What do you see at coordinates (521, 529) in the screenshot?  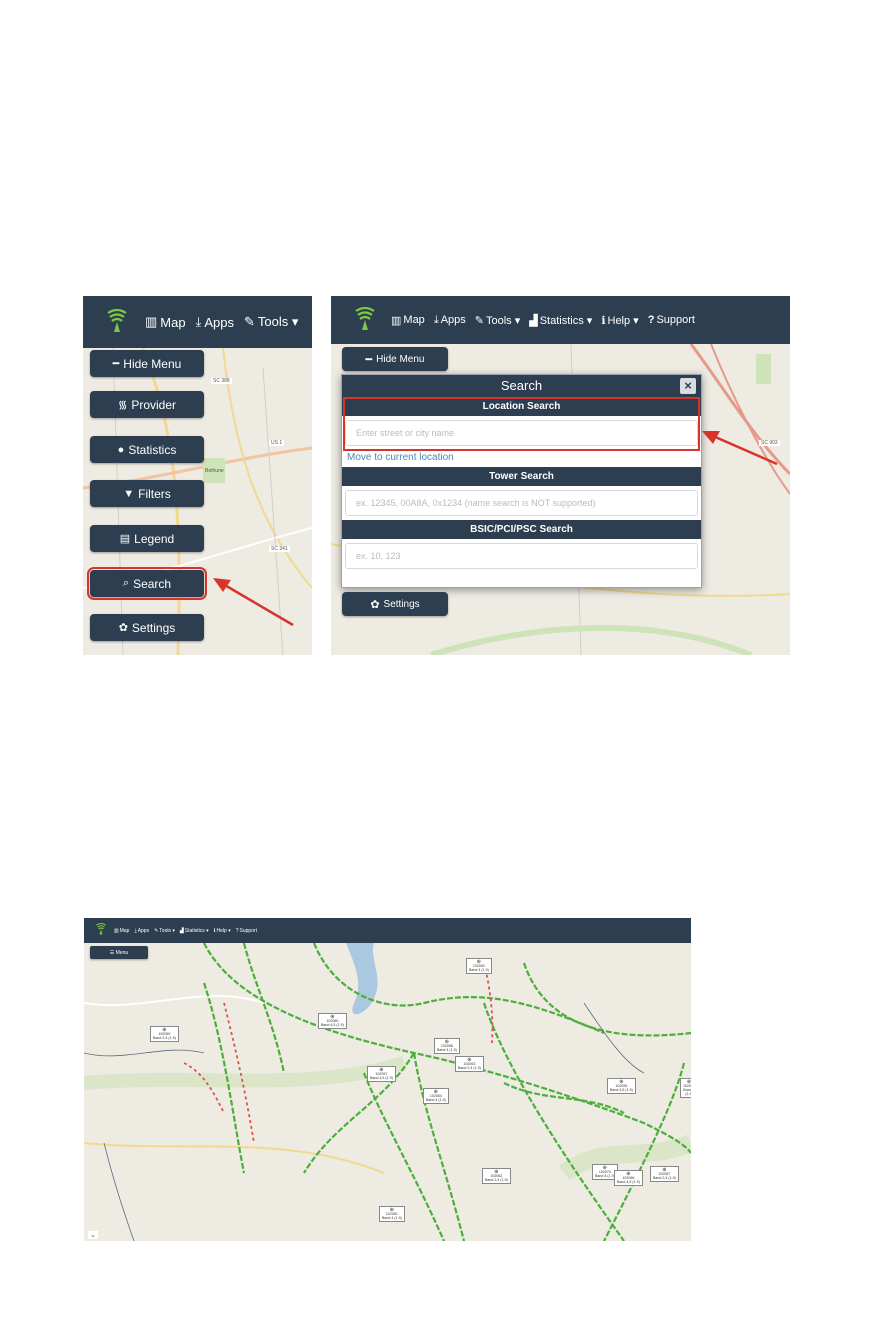 I see `bsic-search-header: BSIC/PCI/PSC Search` at bounding box center [521, 529].